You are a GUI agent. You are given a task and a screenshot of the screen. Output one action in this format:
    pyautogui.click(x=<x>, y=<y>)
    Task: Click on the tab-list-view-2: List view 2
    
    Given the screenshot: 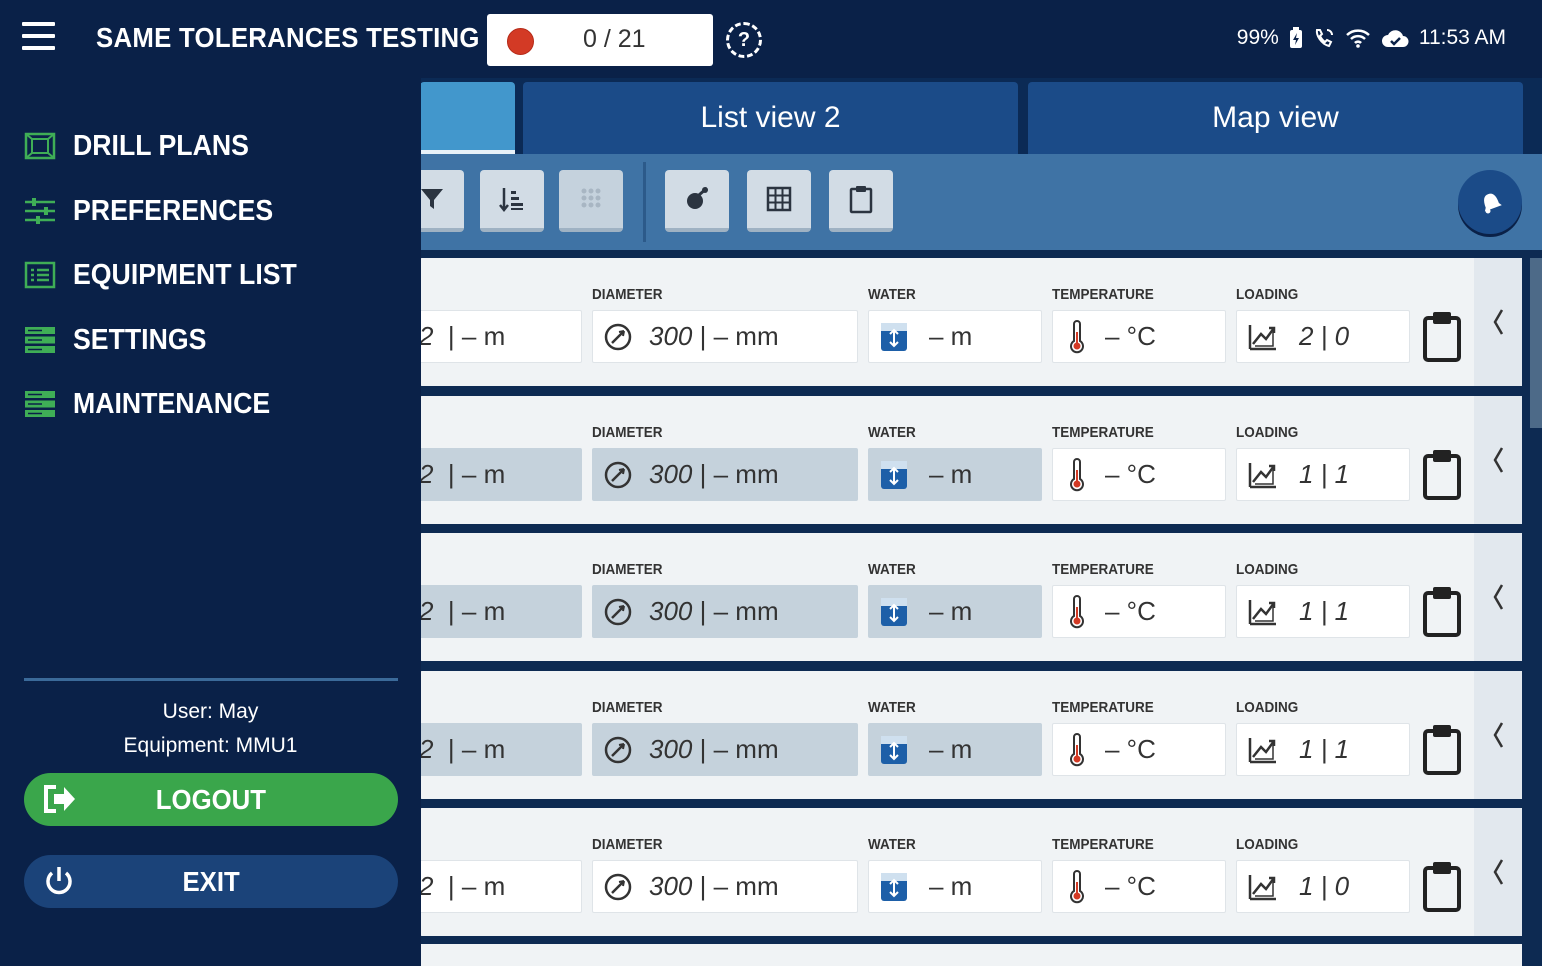 What is the action you would take?
    pyautogui.click(x=770, y=118)
    